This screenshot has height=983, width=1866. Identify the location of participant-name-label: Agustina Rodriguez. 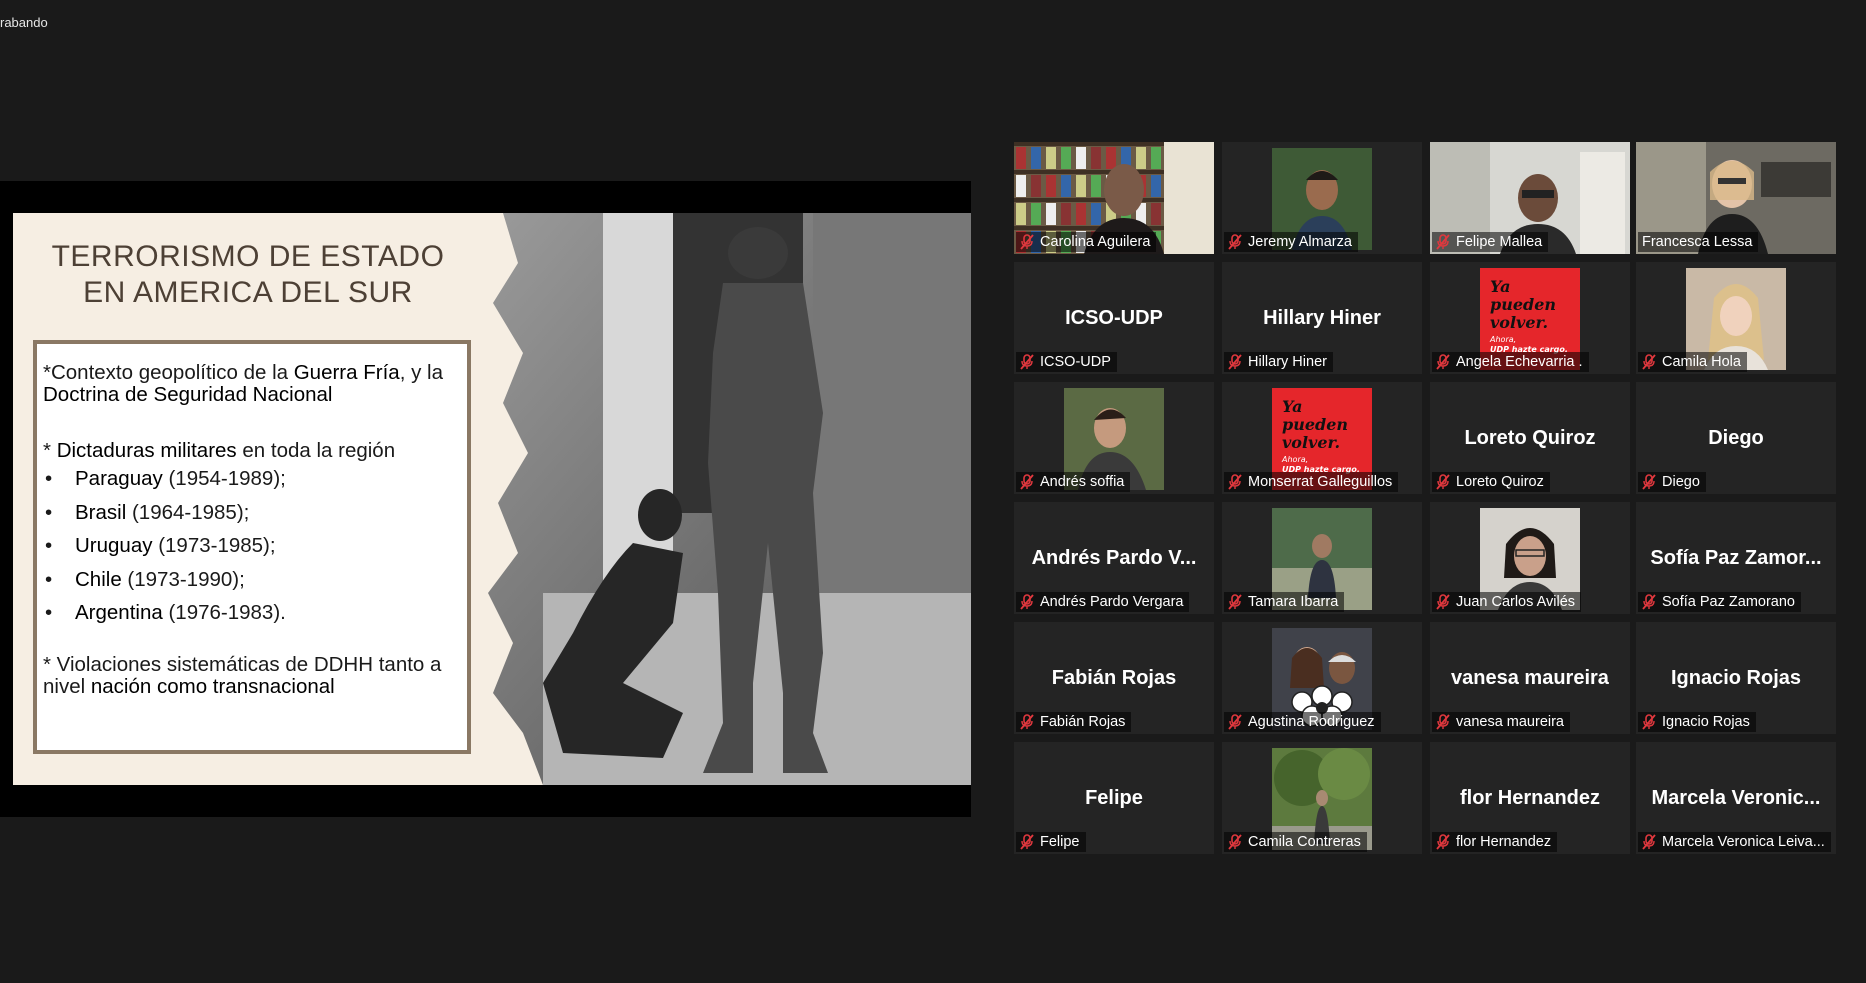
(1302, 722).